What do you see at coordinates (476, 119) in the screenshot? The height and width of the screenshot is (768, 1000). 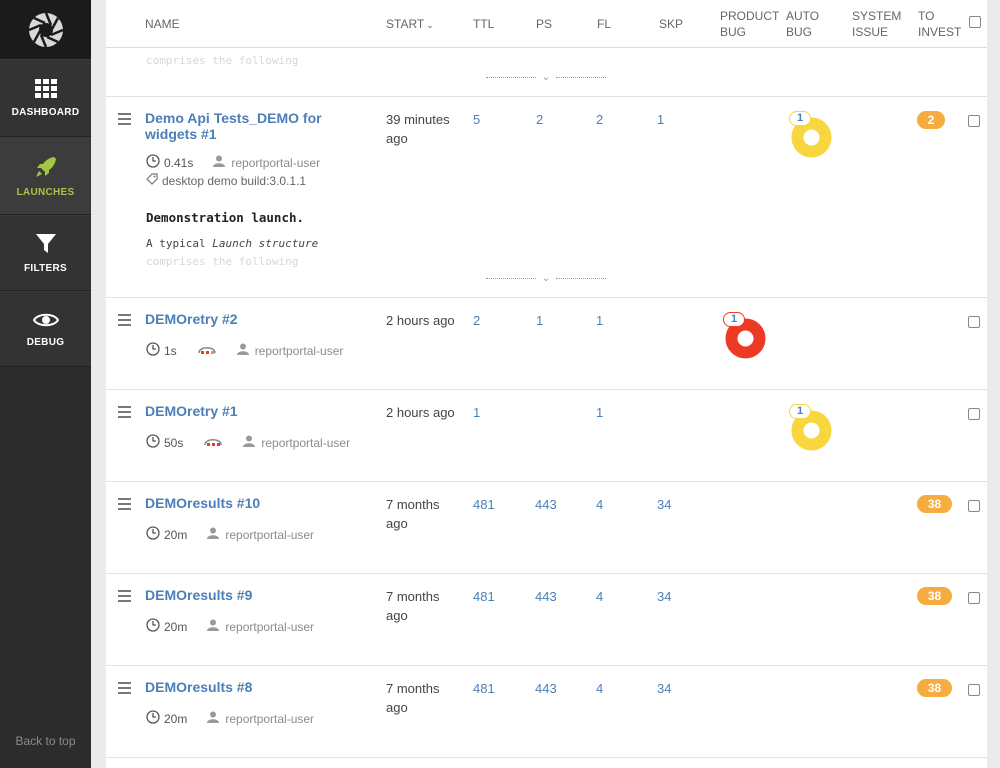 I see `stat-total: 5` at bounding box center [476, 119].